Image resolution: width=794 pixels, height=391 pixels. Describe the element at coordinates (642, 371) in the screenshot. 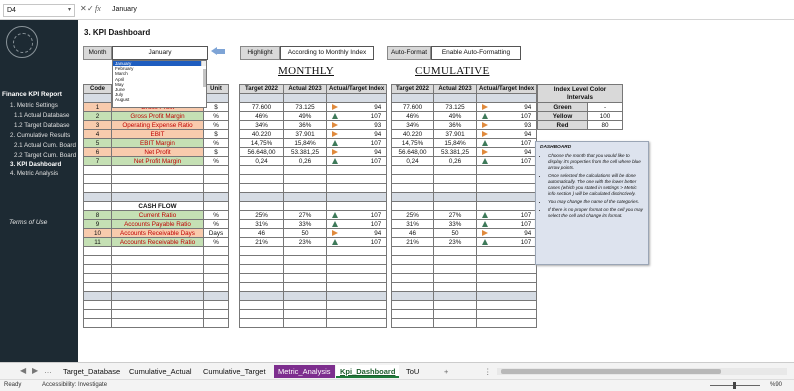

I see `horizontal-scrollbar` at that location.